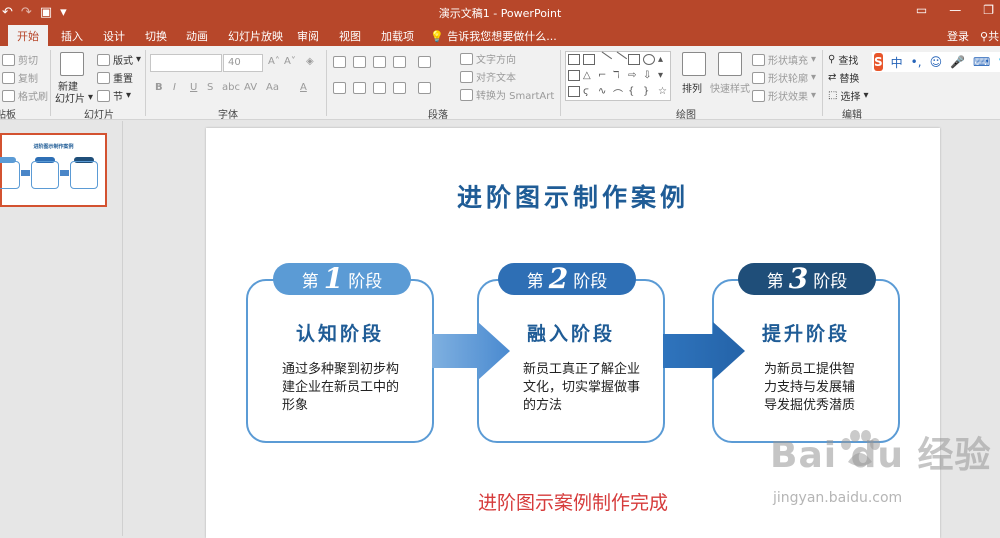 This screenshot has width=1000, height=538. What do you see at coordinates (466, 58) in the screenshot?
I see `text-direction-icon` at bounding box center [466, 58].